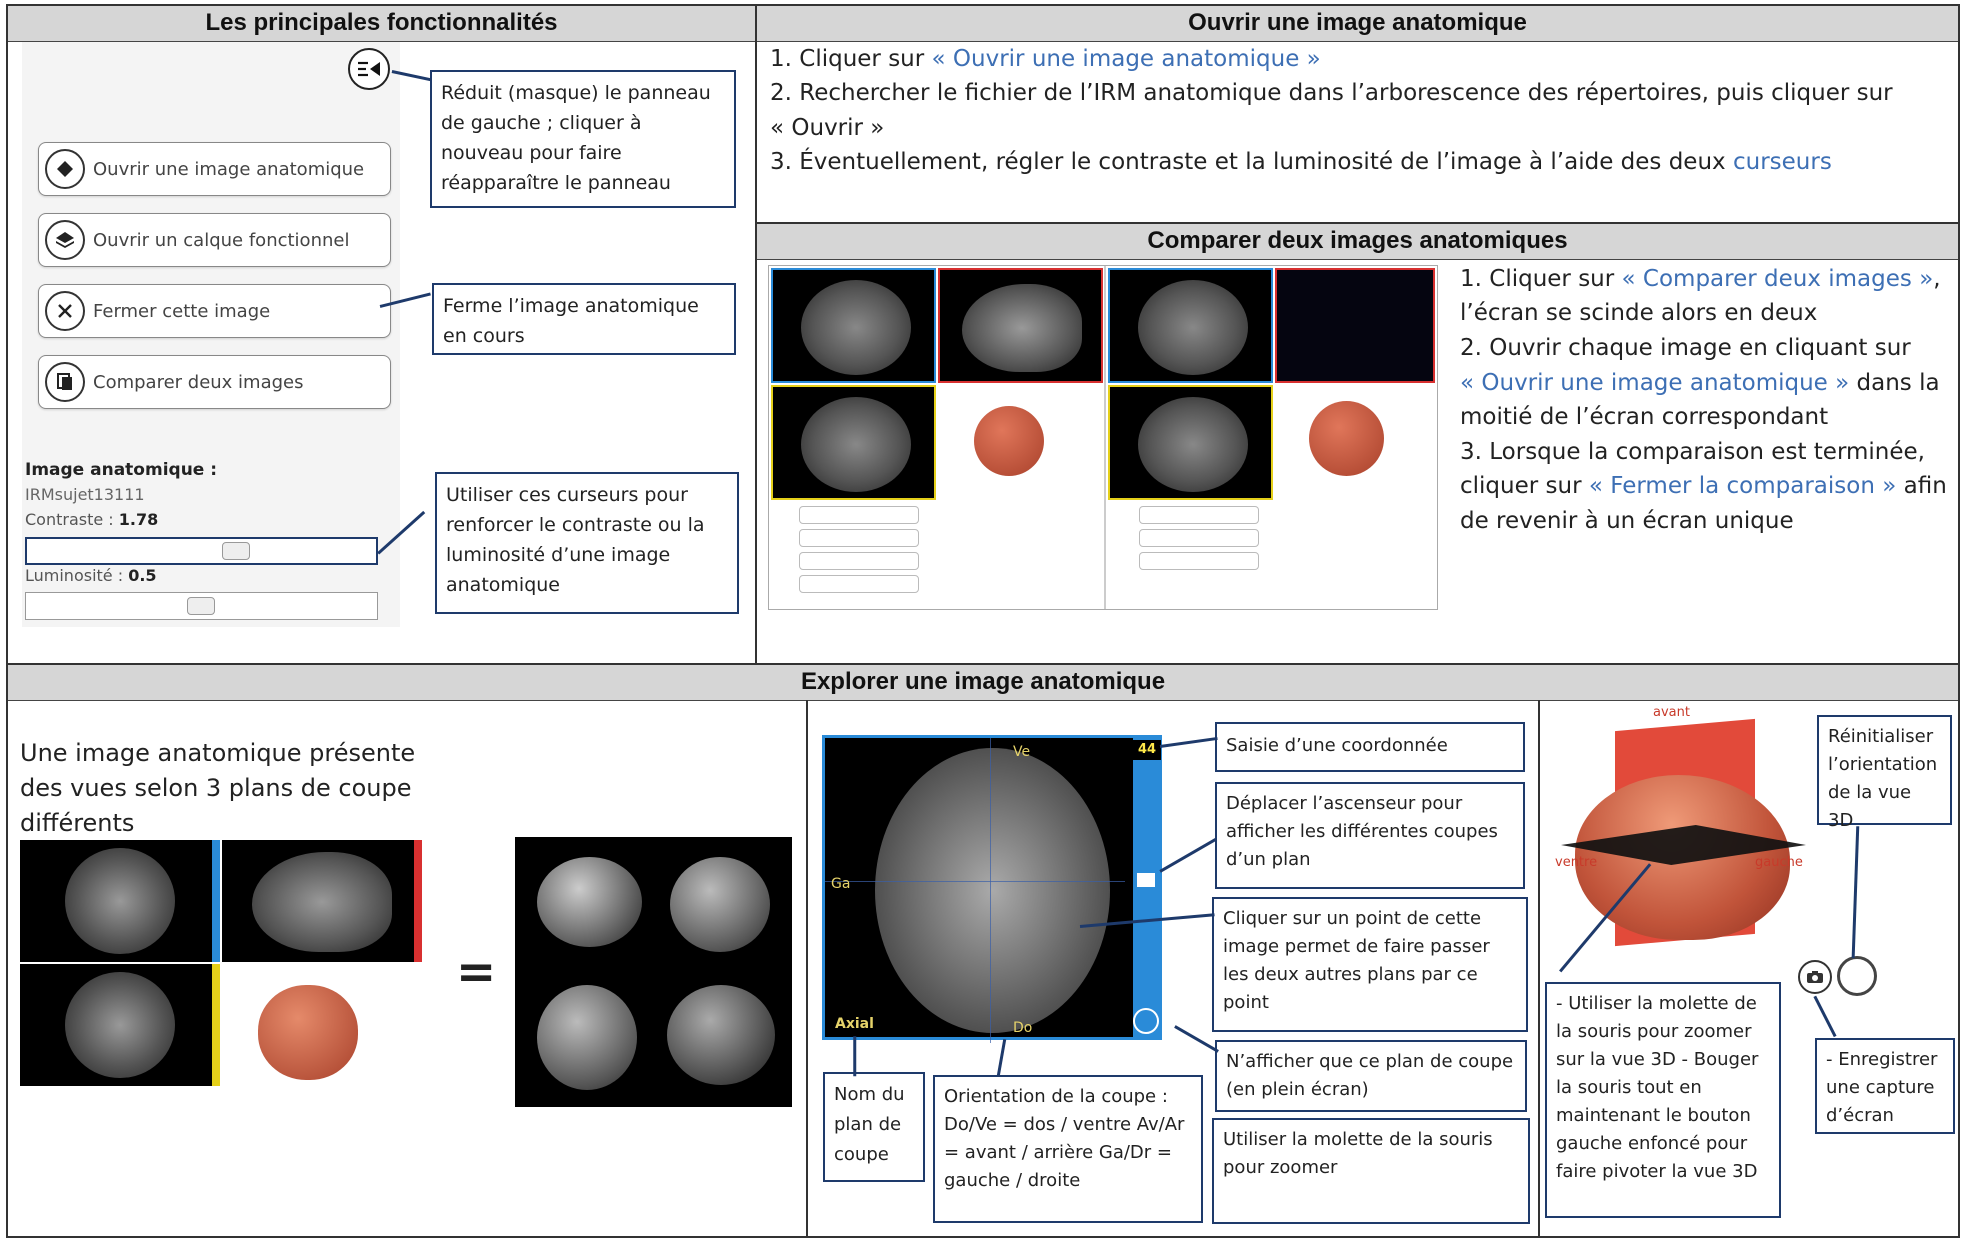 The height and width of the screenshot is (1241, 1964). What do you see at coordinates (1370, 747) in the screenshot?
I see `callout-coordinate: Saisie d’une coordonnée` at bounding box center [1370, 747].